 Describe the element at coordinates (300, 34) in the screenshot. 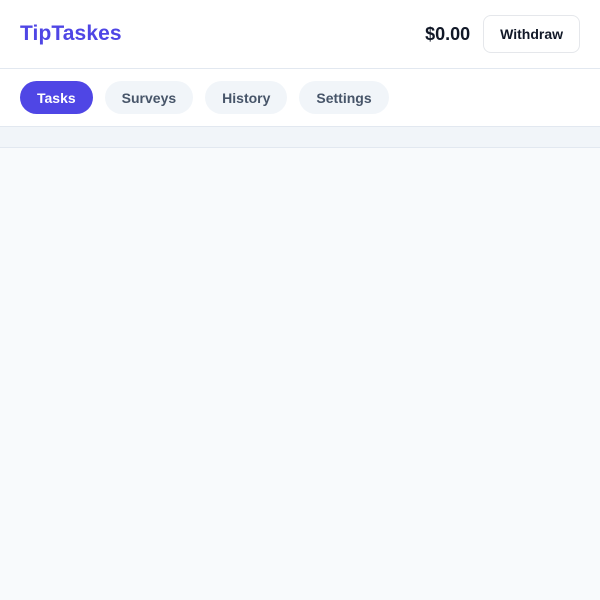

I see `top-header: TipTaskes $0.00 Withdraw` at that location.